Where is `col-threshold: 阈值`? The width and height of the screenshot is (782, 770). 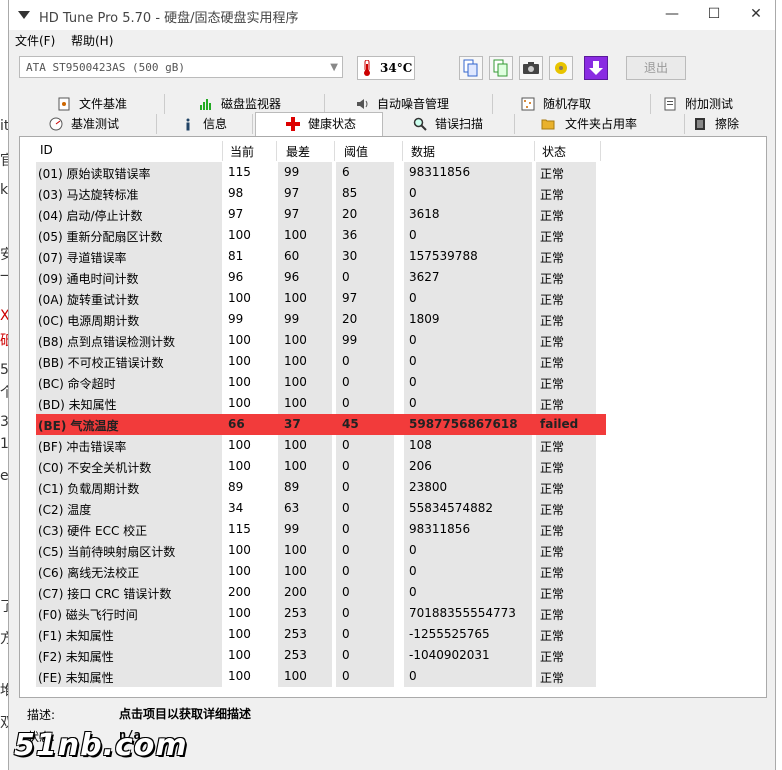 col-threshold: 阈值 is located at coordinates (356, 151).